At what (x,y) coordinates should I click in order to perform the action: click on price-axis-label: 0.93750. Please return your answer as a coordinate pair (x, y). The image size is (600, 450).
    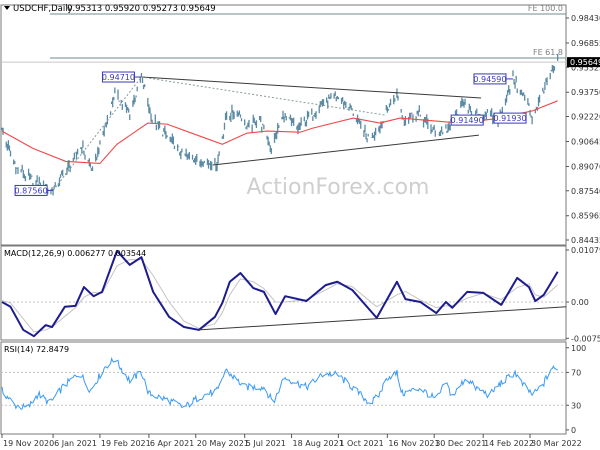
    Looking at the image, I should click on (585, 92).